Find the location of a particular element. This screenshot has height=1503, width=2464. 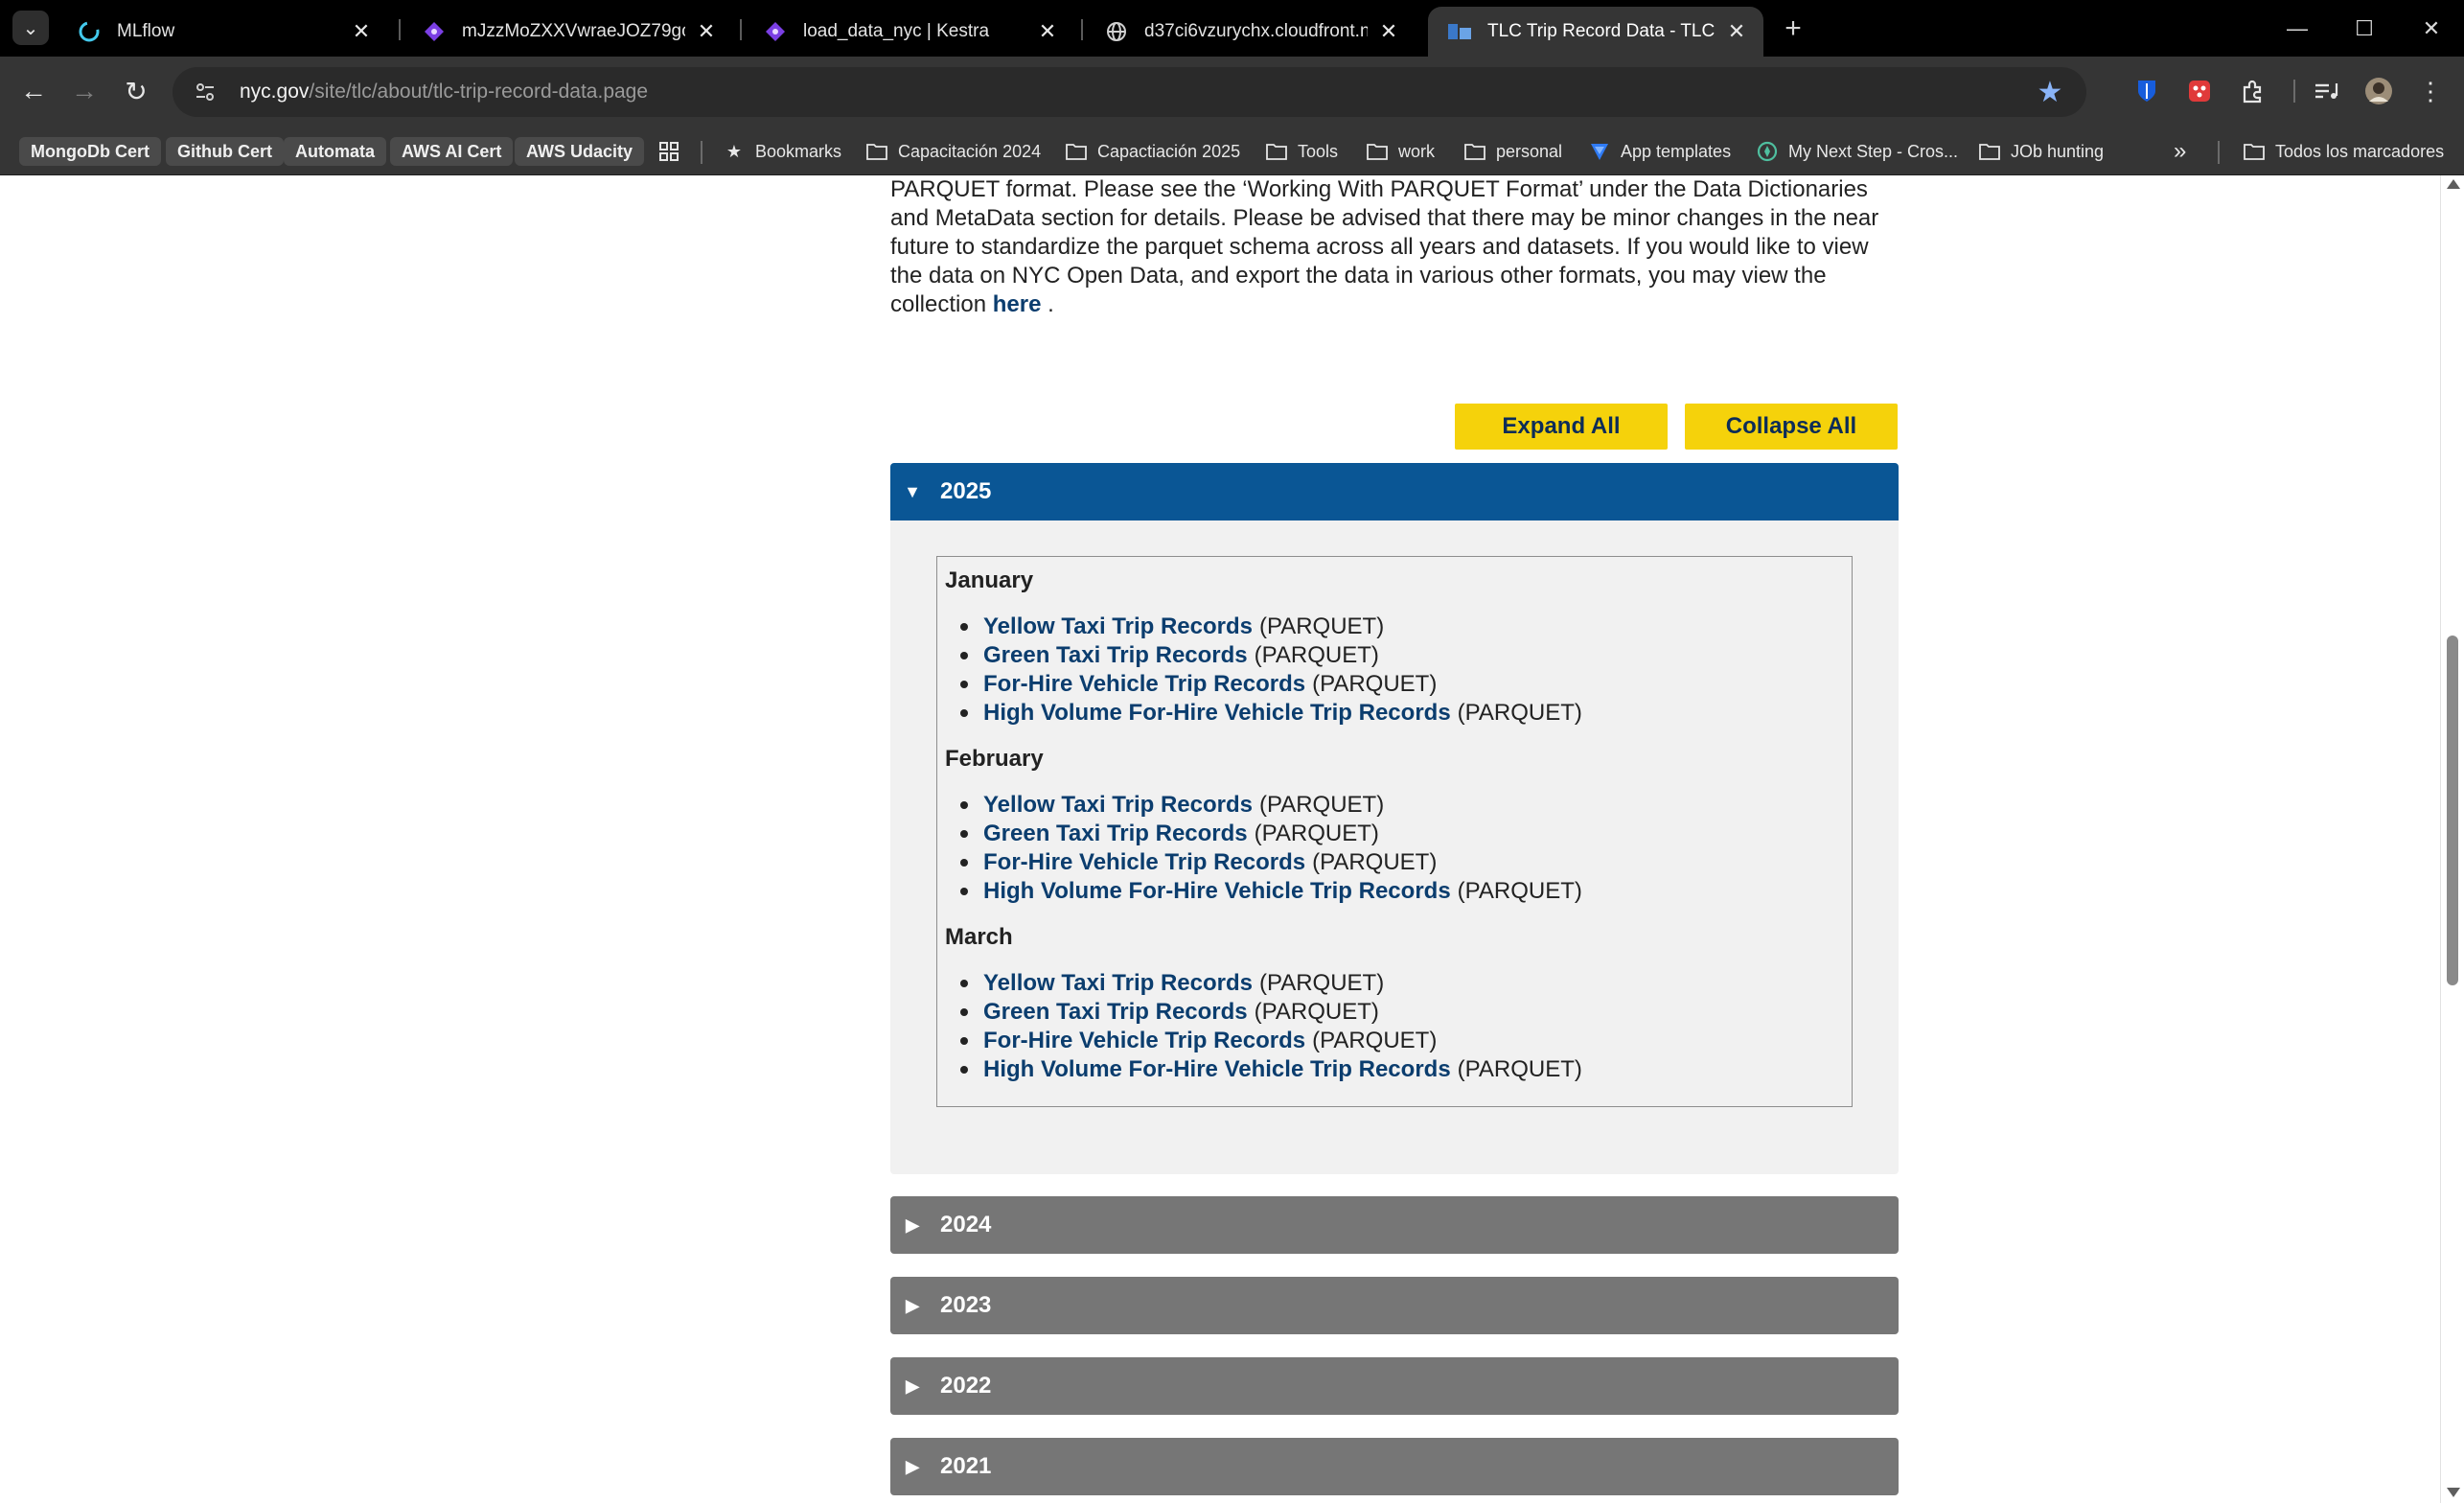

bookmarks-divider is located at coordinates (701, 152).